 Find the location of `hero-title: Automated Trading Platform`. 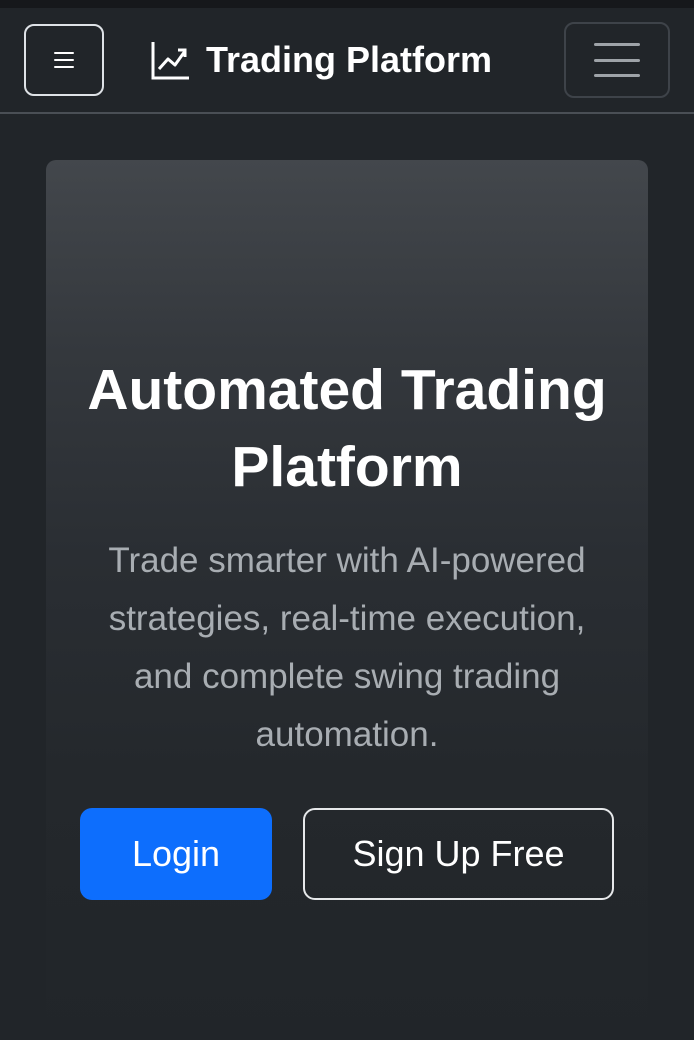

hero-title: Automated Trading Platform is located at coordinates (347, 428).